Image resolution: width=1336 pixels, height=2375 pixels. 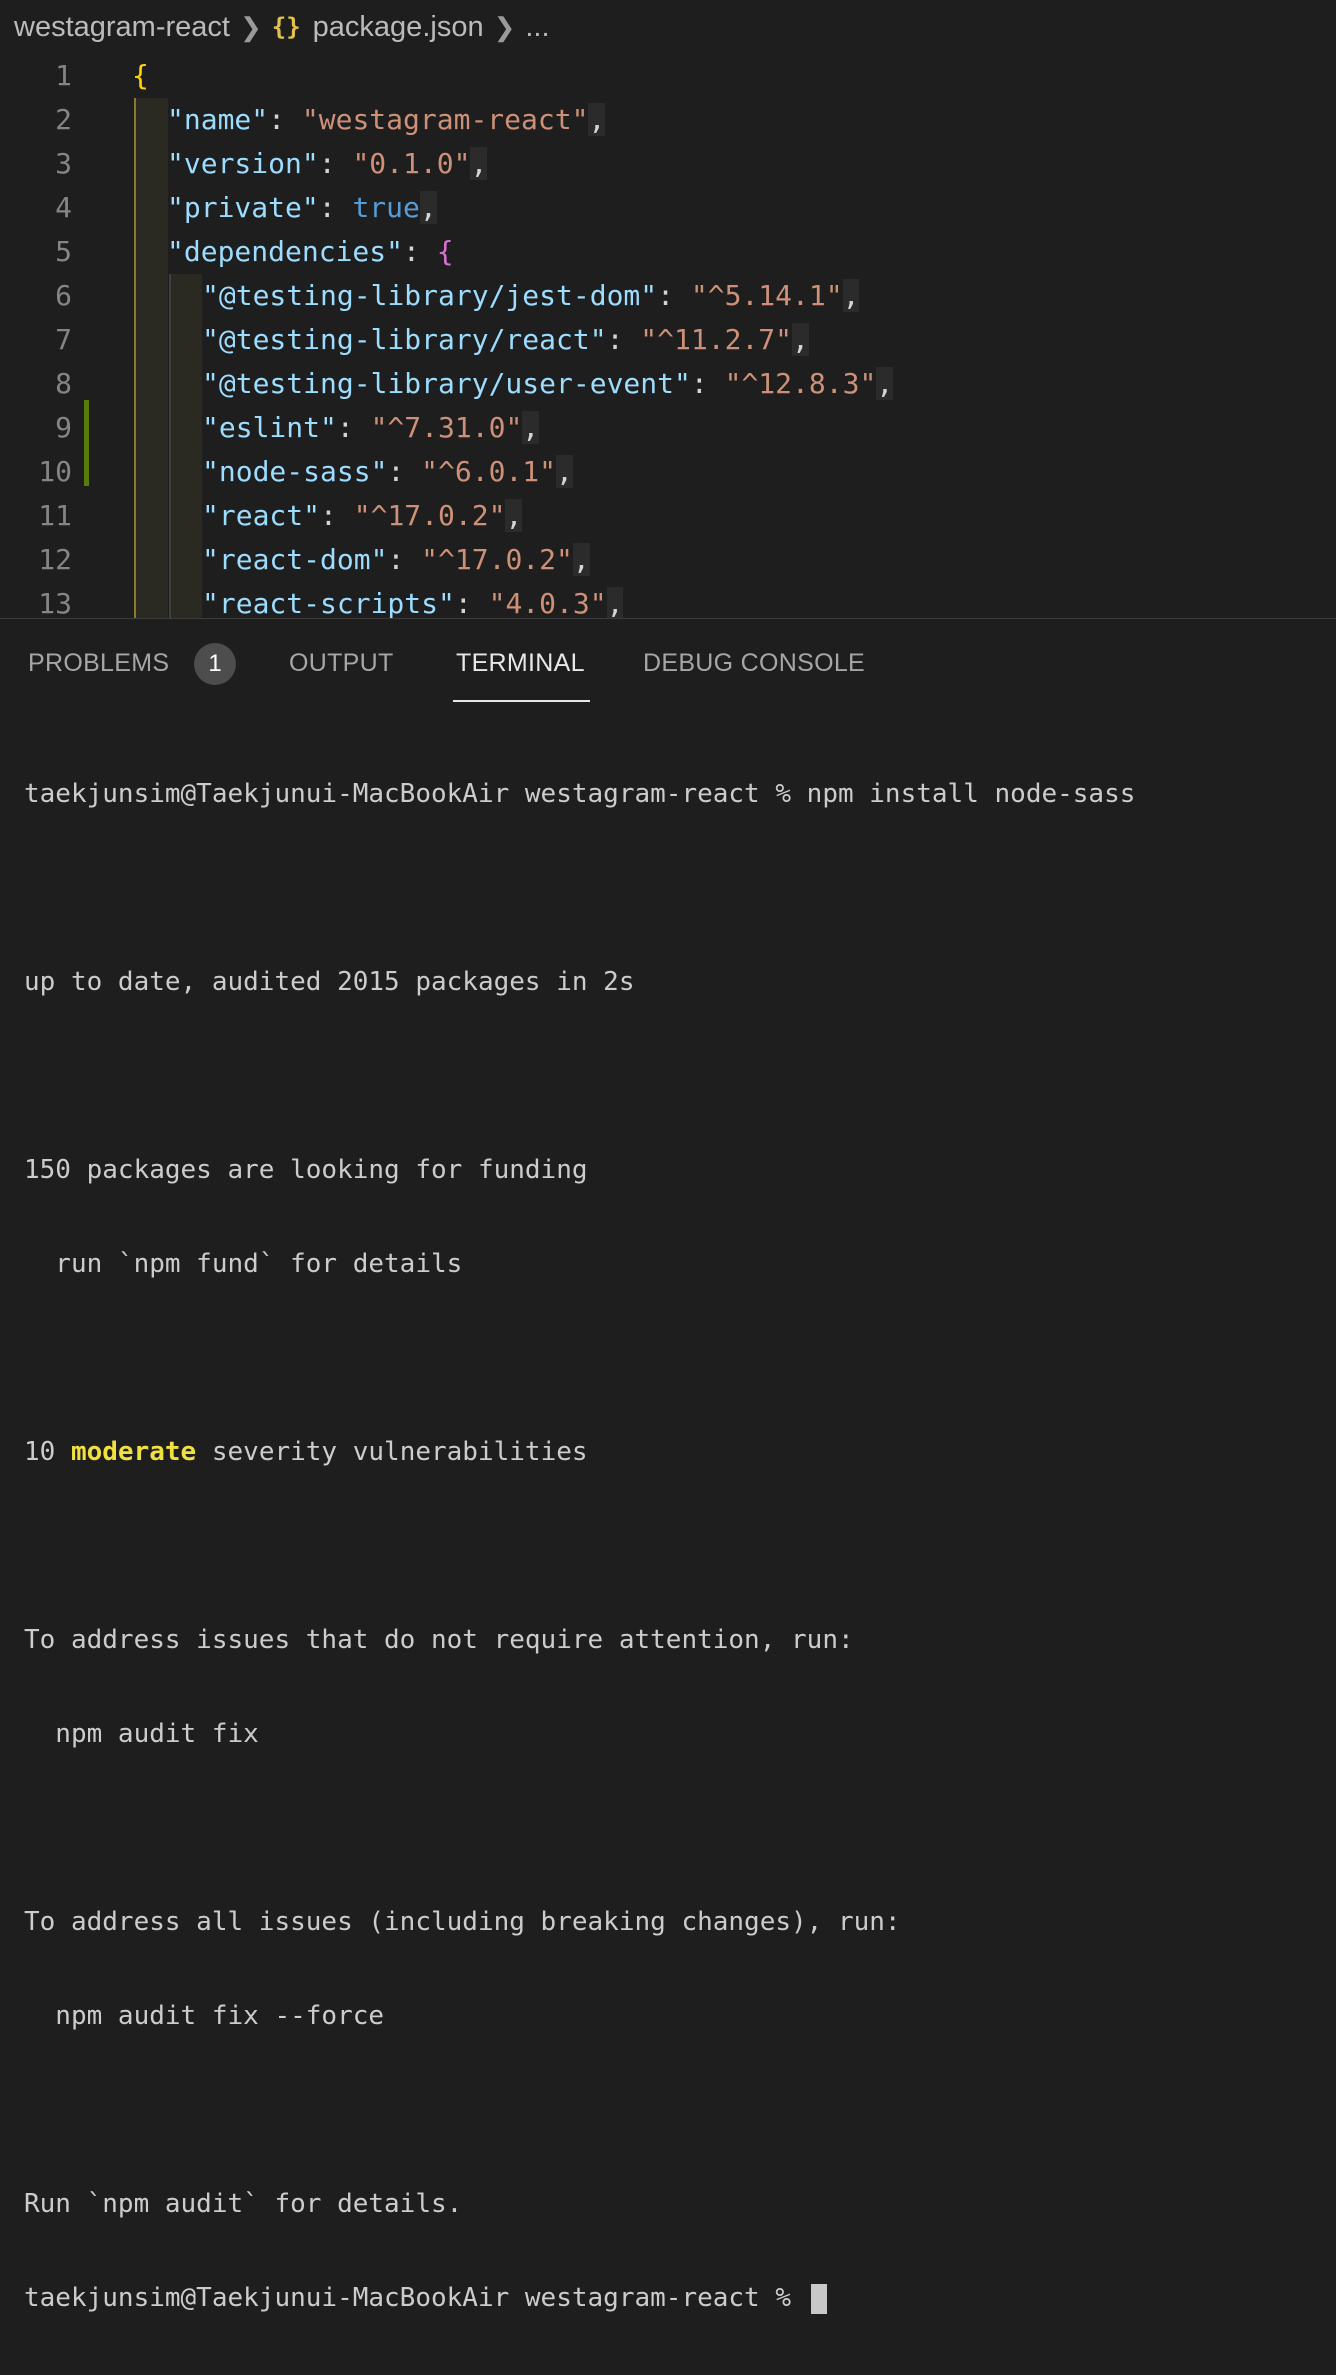 I want to click on code-line: 10 "node-sass": "^6.0.1",, so click(x=668, y=472).